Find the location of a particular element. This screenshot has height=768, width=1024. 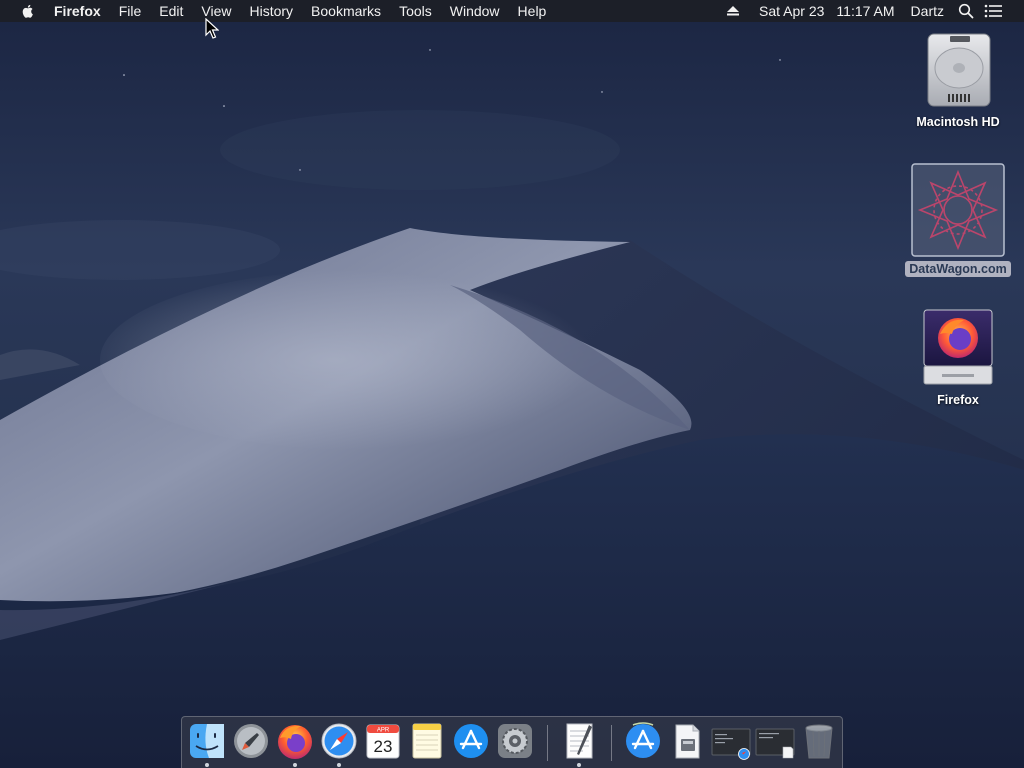

menu-bookmarks: Bookmarks is located at coordinates (346, 11).